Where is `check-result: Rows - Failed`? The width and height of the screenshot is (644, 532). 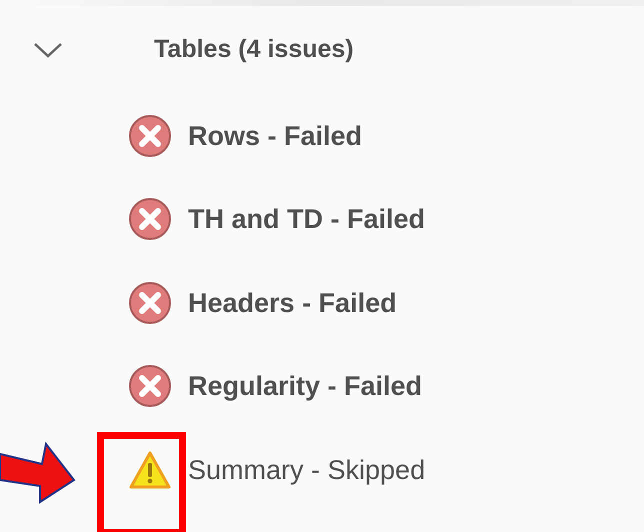
check-result: Rows - Failed is located at coordinates (275, 136).